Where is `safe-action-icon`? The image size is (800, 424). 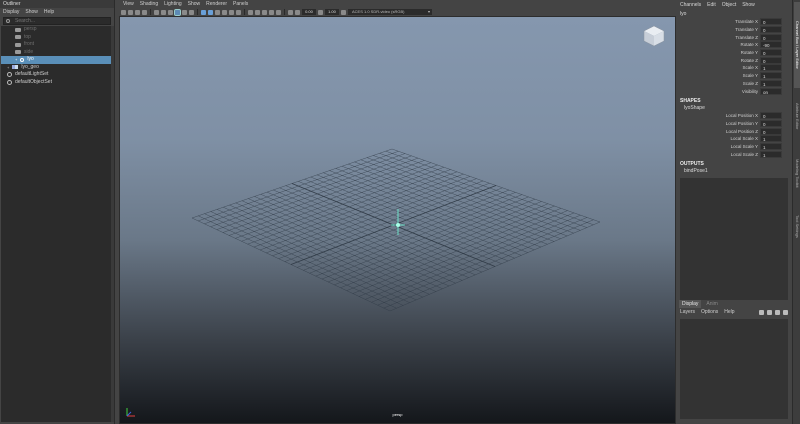 safe-action-icon is located at coordinates (191, 12).